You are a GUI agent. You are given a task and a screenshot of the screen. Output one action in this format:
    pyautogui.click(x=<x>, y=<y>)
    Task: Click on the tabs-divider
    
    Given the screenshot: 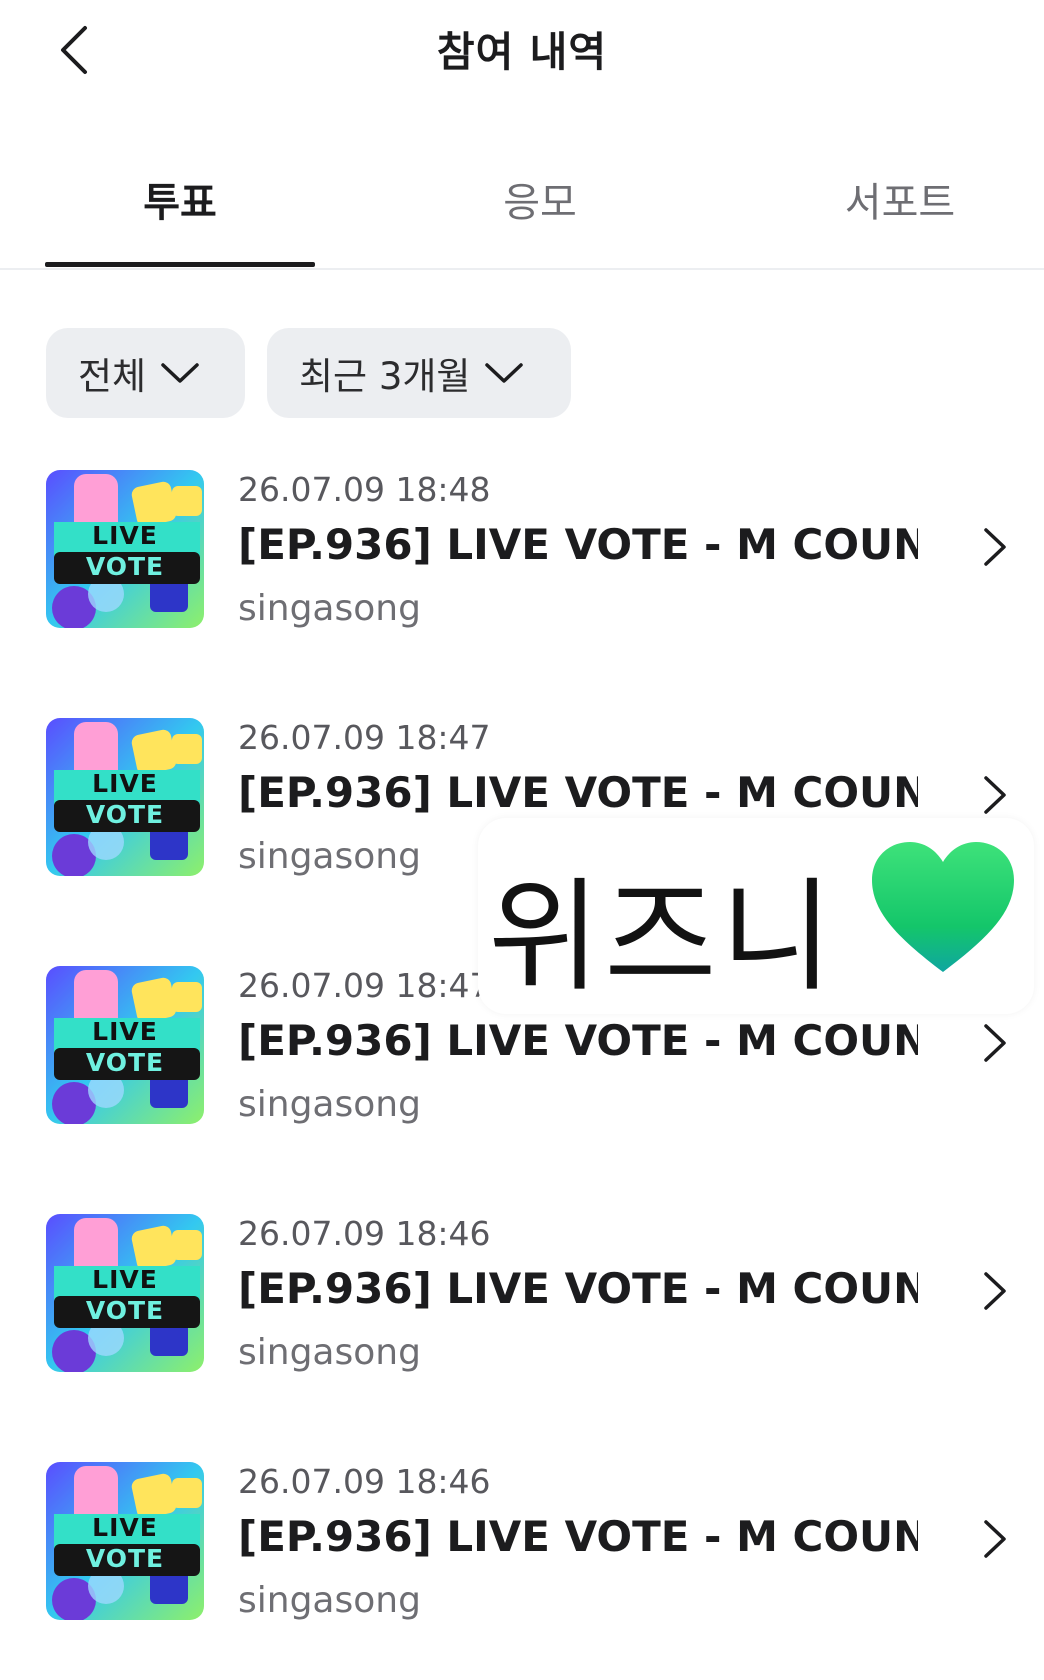 What is the action you would take?
    pyautogui.click(x=522, y=269)
    